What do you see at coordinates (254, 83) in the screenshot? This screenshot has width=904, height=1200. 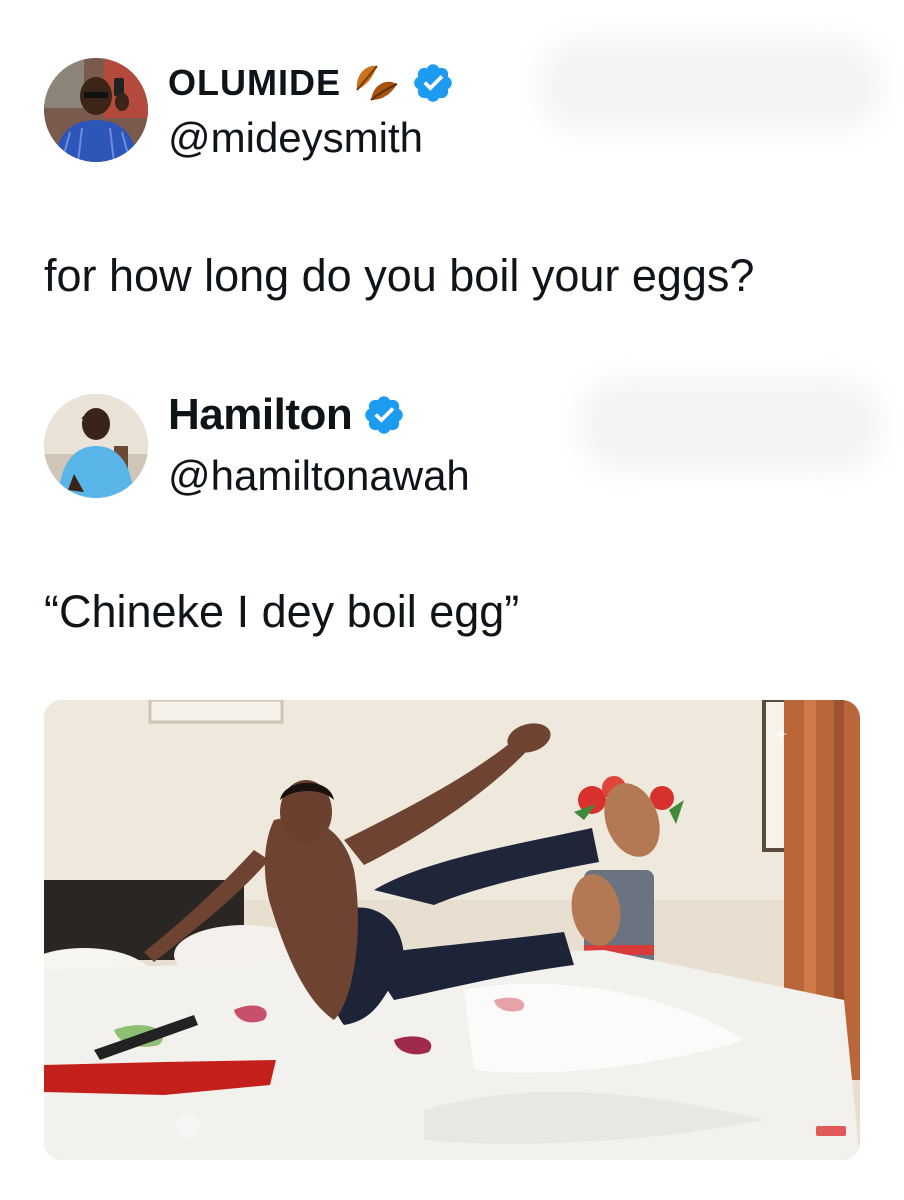 I see `display-name: OLUMIDE` at bounding box center [254, 83].